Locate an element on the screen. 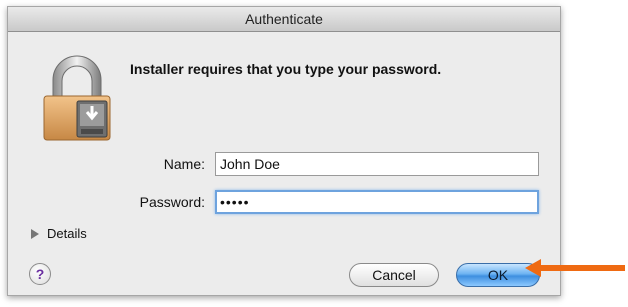 This screenshot has width=628, height=307. cancel-button: Cancel is located at coordinates (394, 275).